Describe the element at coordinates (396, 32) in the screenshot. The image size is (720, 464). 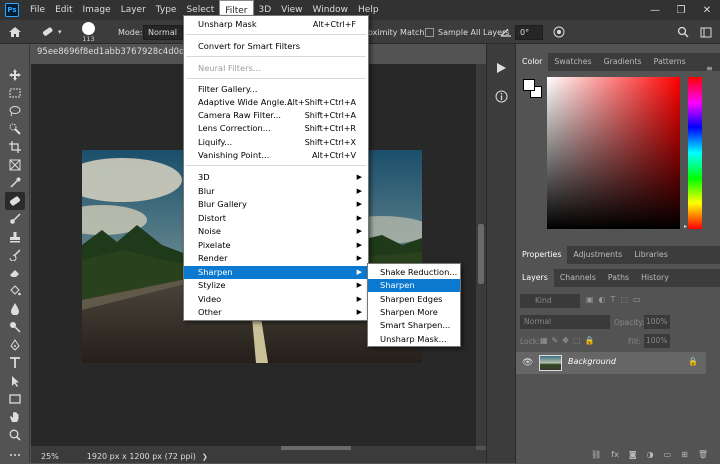
I see `proximity-match-label: oximity Match` at that location.